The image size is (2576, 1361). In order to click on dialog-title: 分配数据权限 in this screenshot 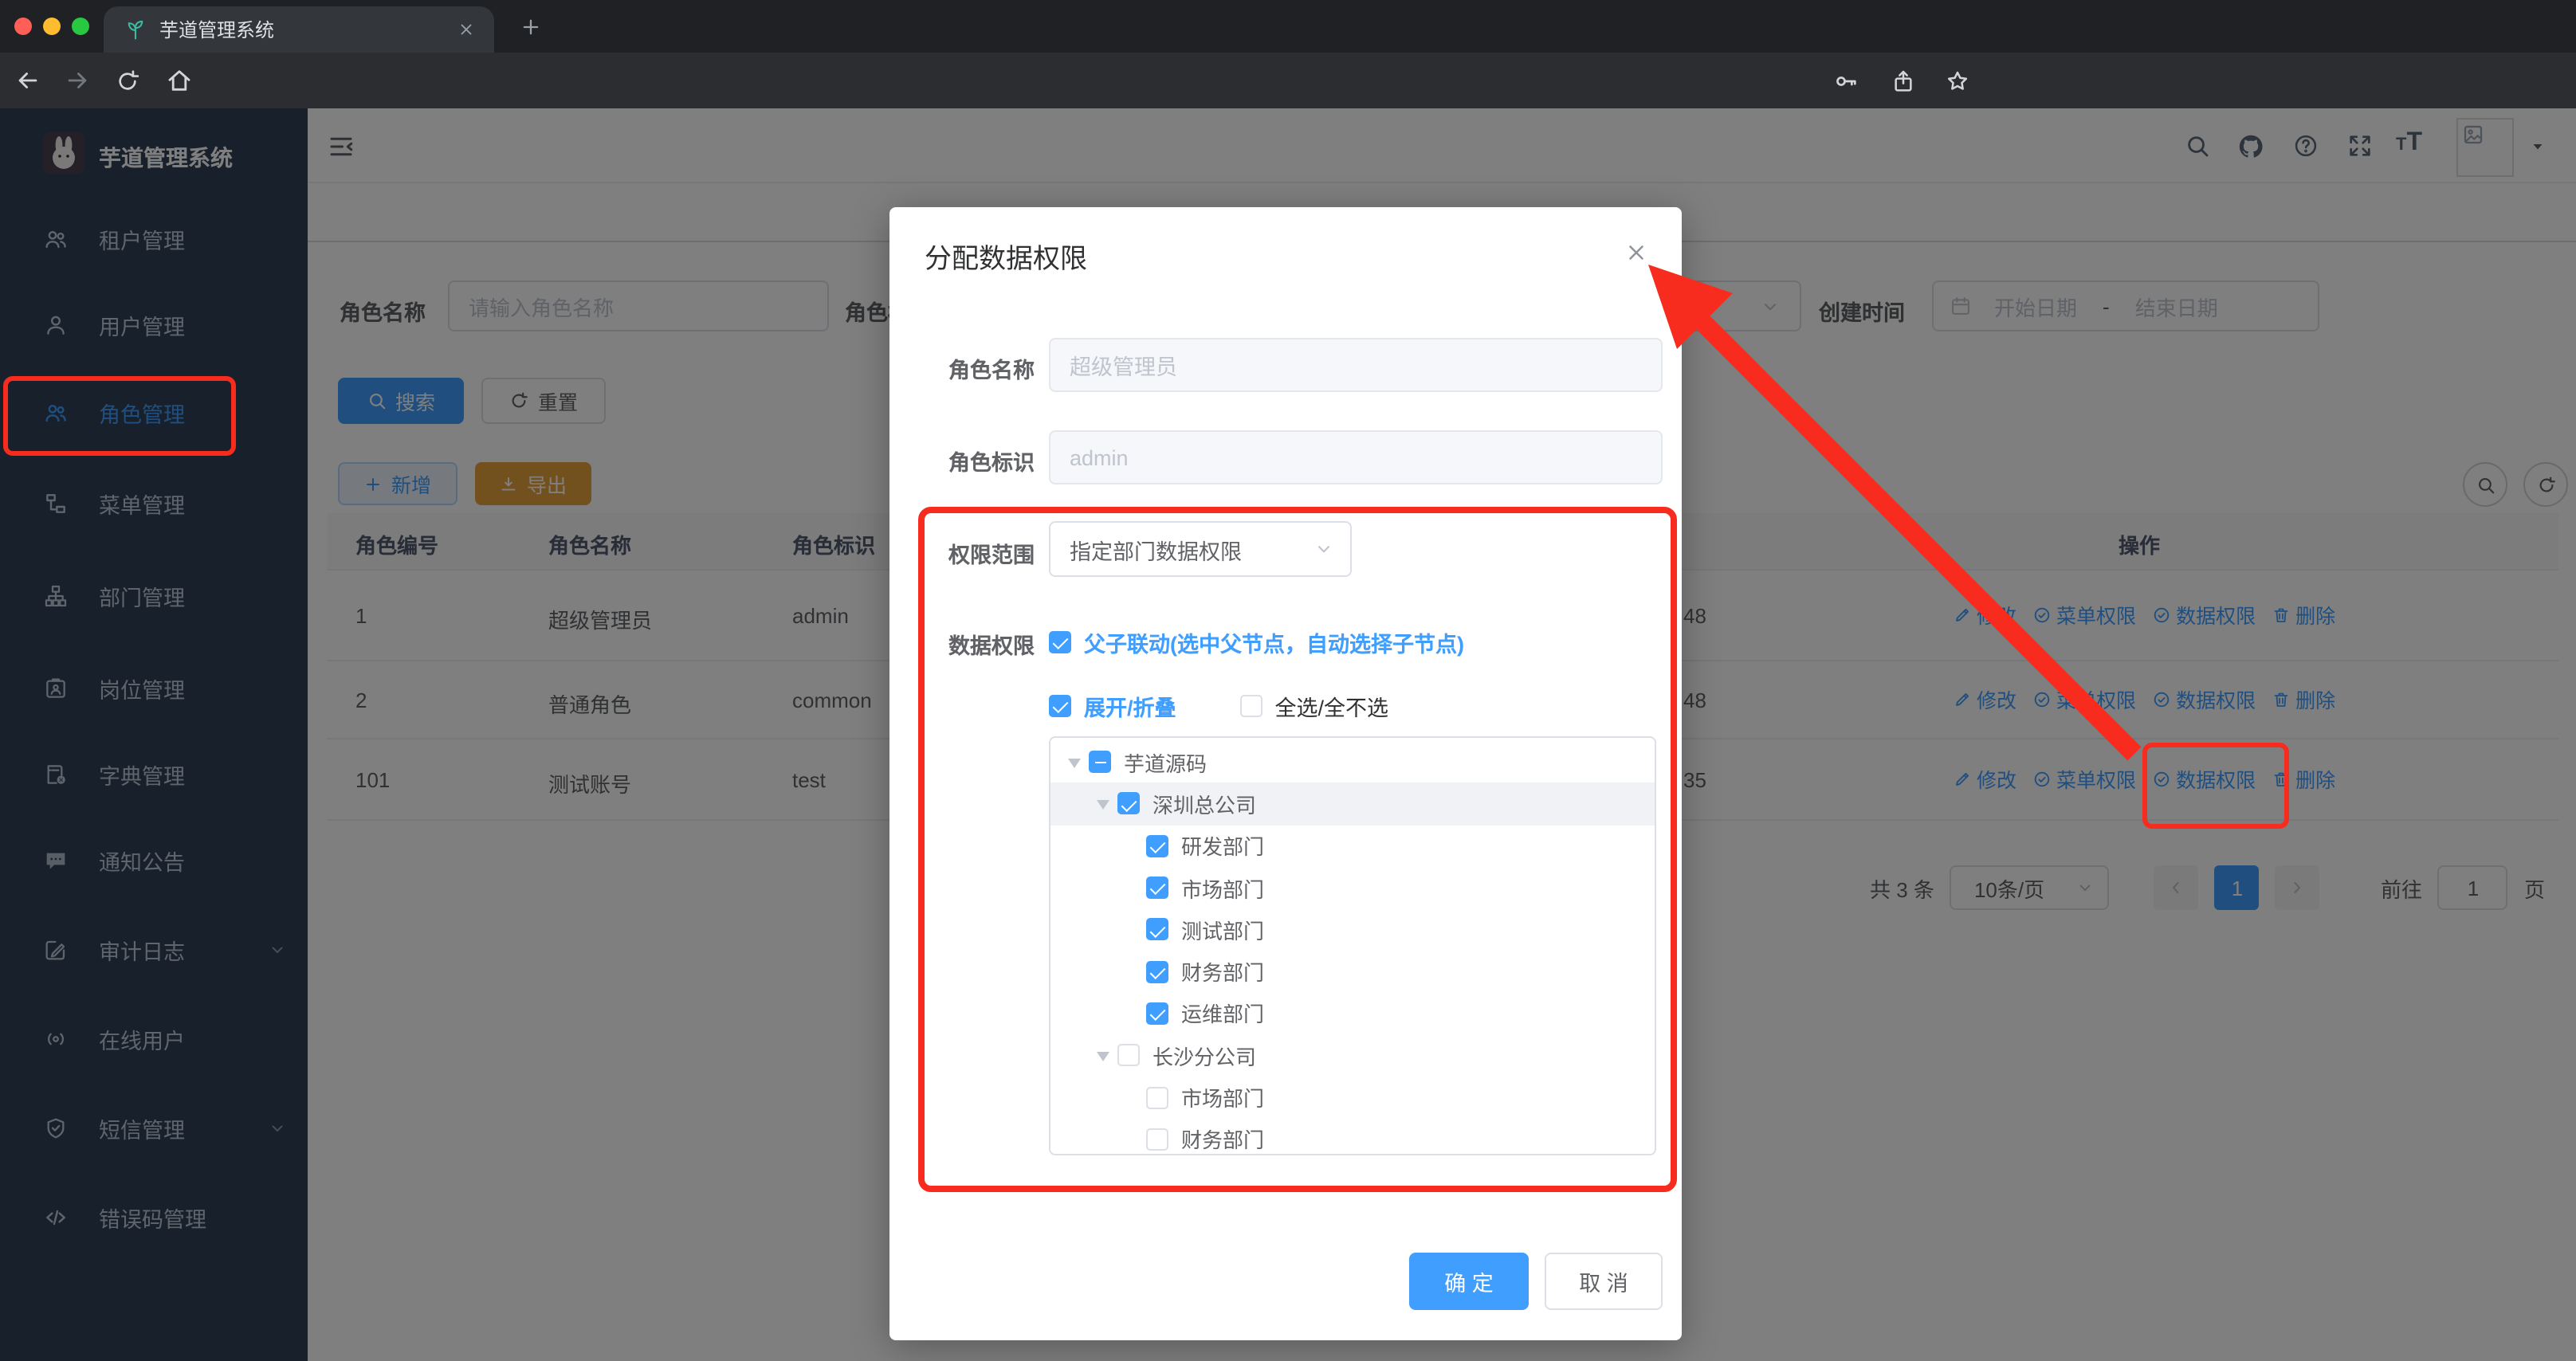, I will do `click(1006, 259)`.